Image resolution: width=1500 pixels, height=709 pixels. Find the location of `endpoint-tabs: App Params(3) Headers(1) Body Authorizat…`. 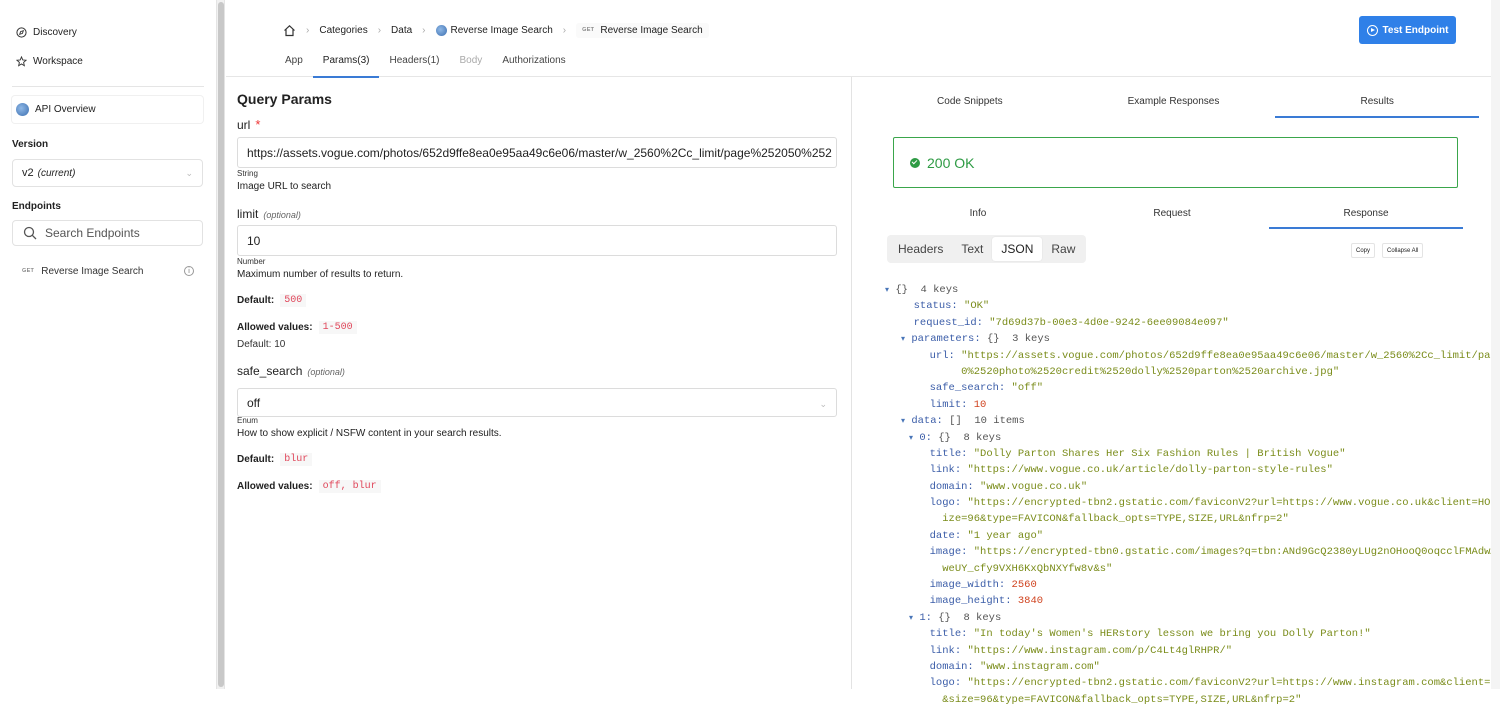

endpoint-tabs: App Params(3) Headers(1) Body Authorizat… is located at coordinates (425, 63).